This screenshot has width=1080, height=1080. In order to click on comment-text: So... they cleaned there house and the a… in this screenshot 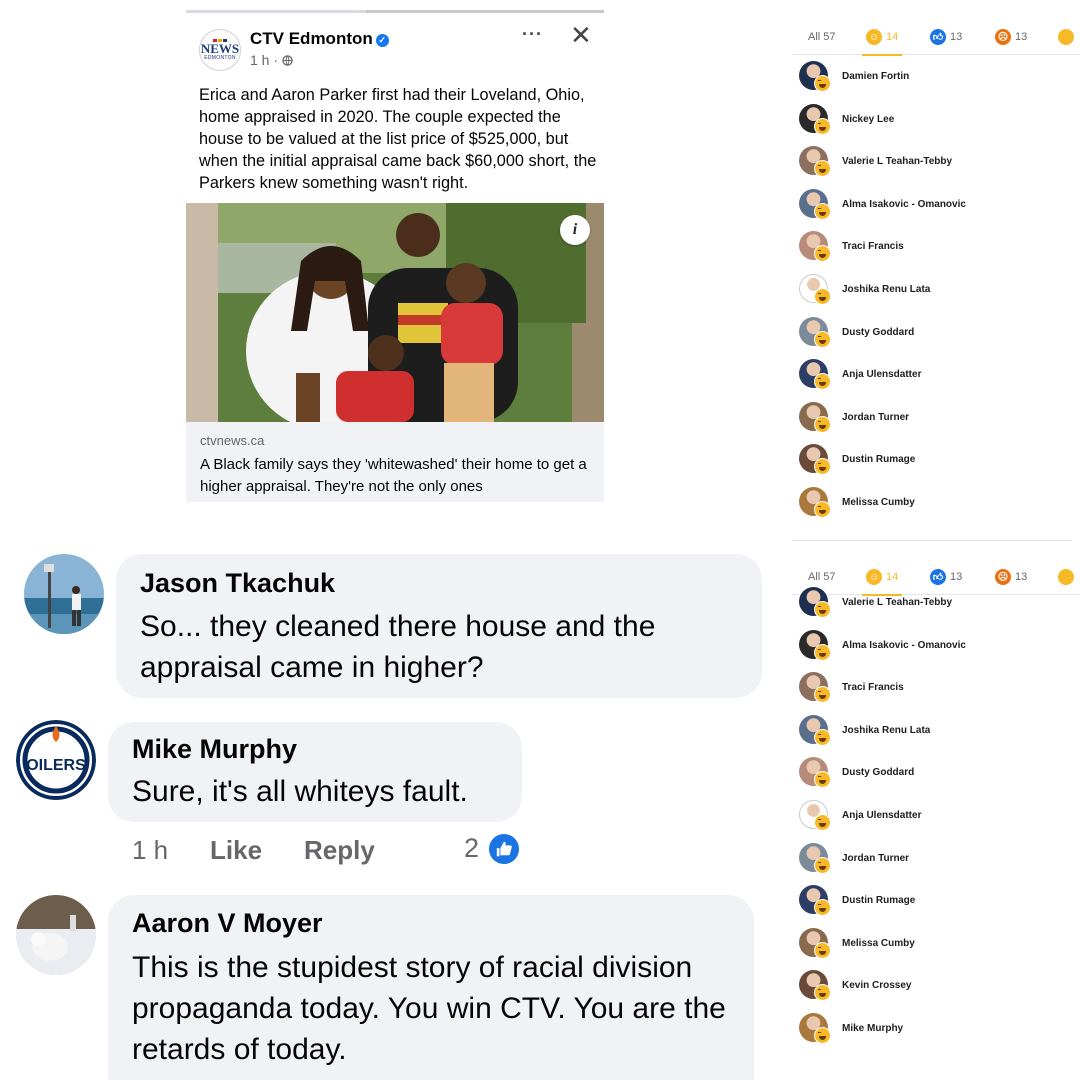, I will do `click(398, 647)`.